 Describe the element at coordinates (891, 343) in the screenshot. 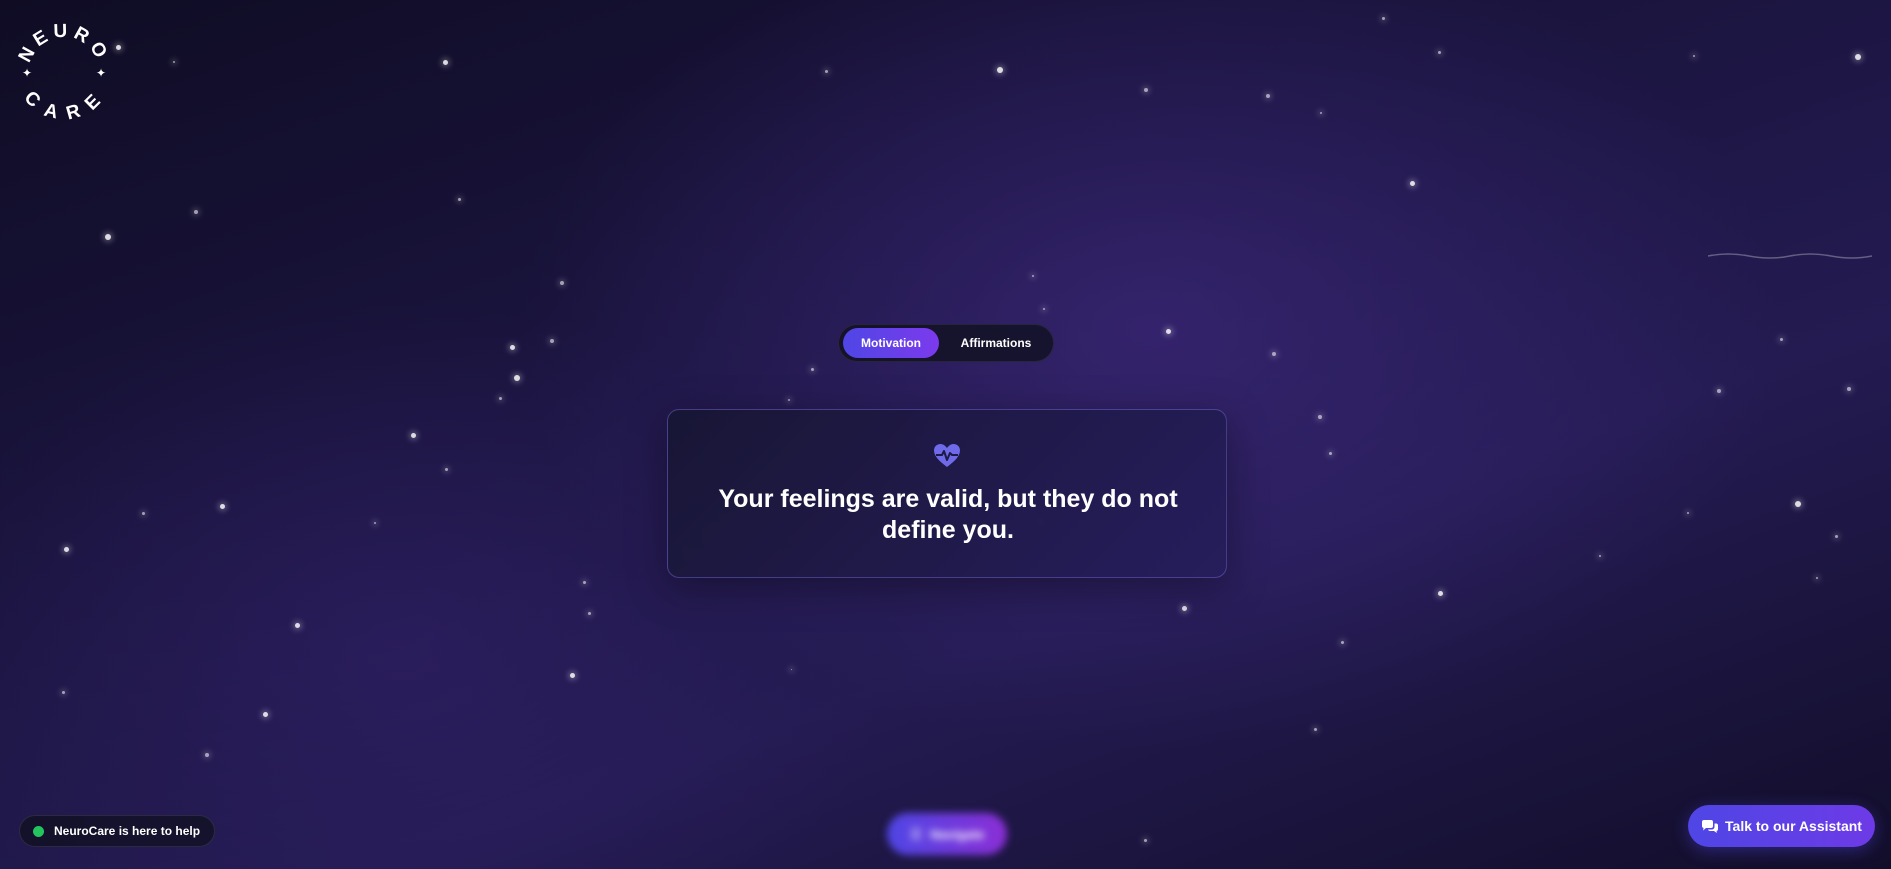

I see `tab-motivation: Motivation` at that location.